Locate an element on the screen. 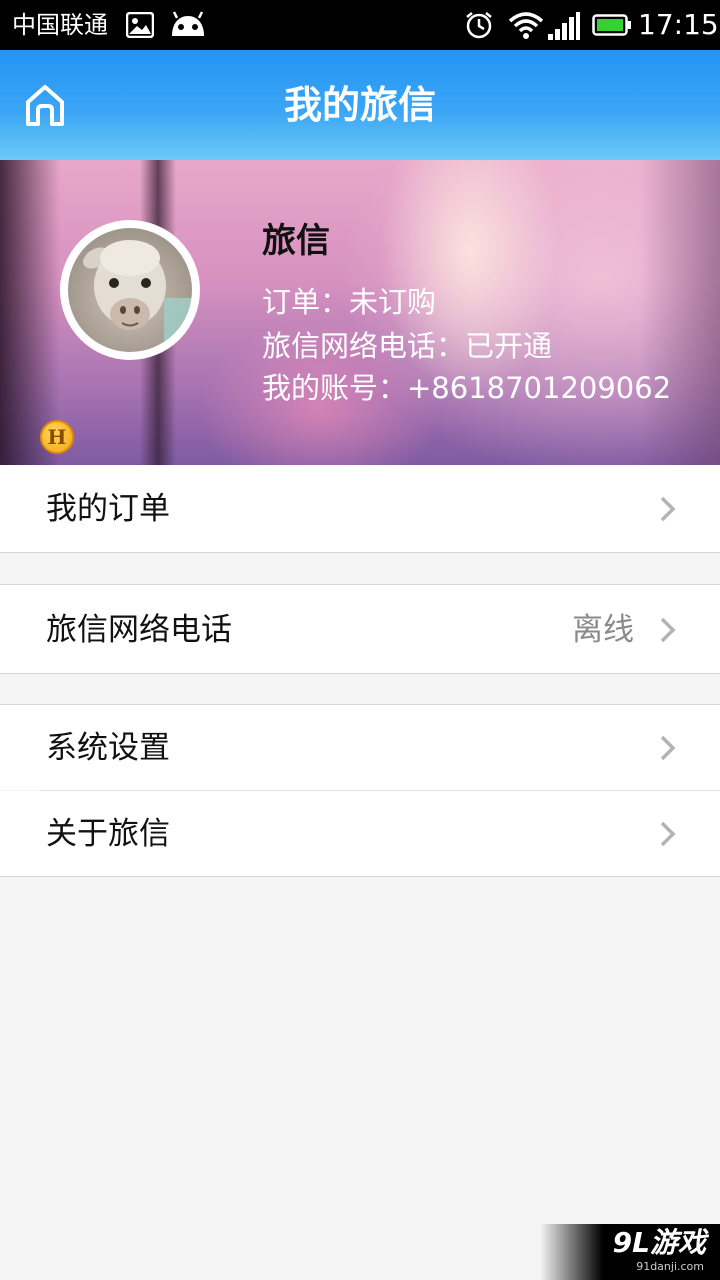 This screenshot has width=720, height=1280. avatar is located at coordinates (130, 290).